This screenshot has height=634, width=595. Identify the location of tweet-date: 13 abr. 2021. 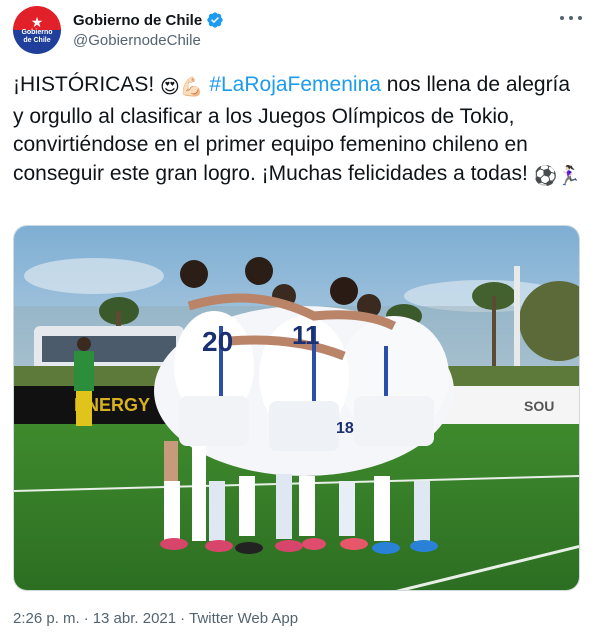
(134, 618).